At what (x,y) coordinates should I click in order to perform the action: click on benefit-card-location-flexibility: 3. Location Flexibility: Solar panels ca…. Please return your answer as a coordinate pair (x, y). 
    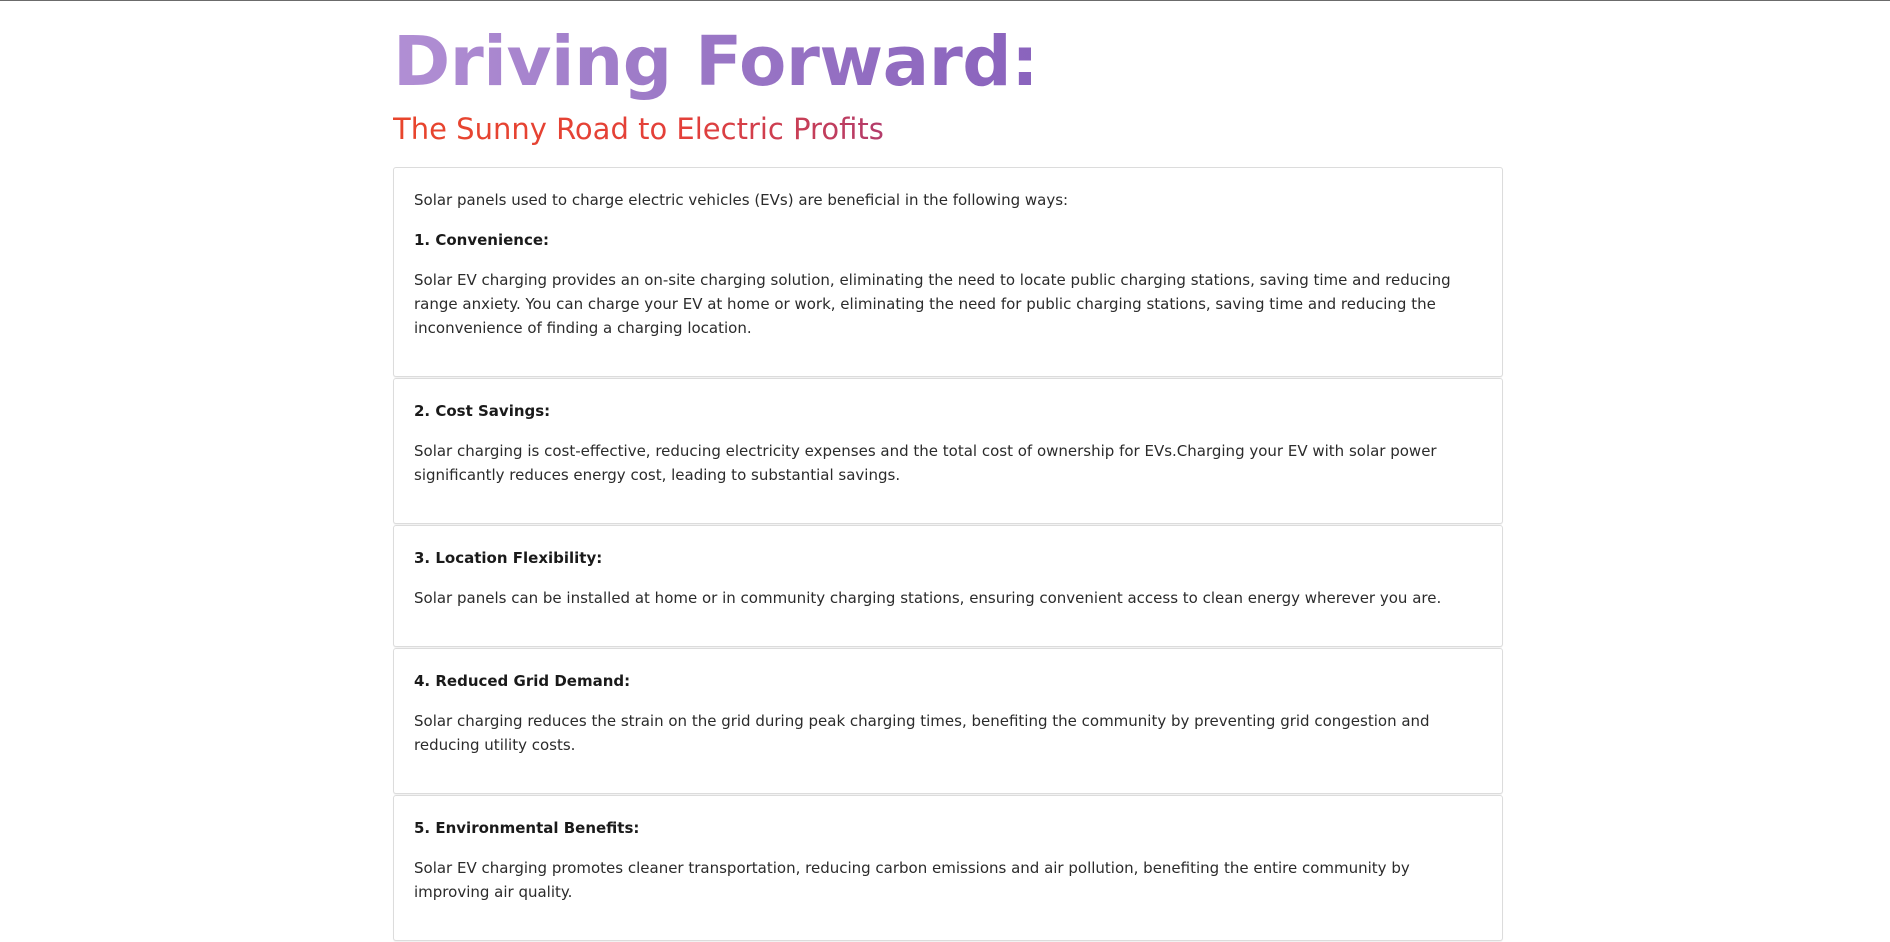
    Looking at the image, I should click on (948, 586).